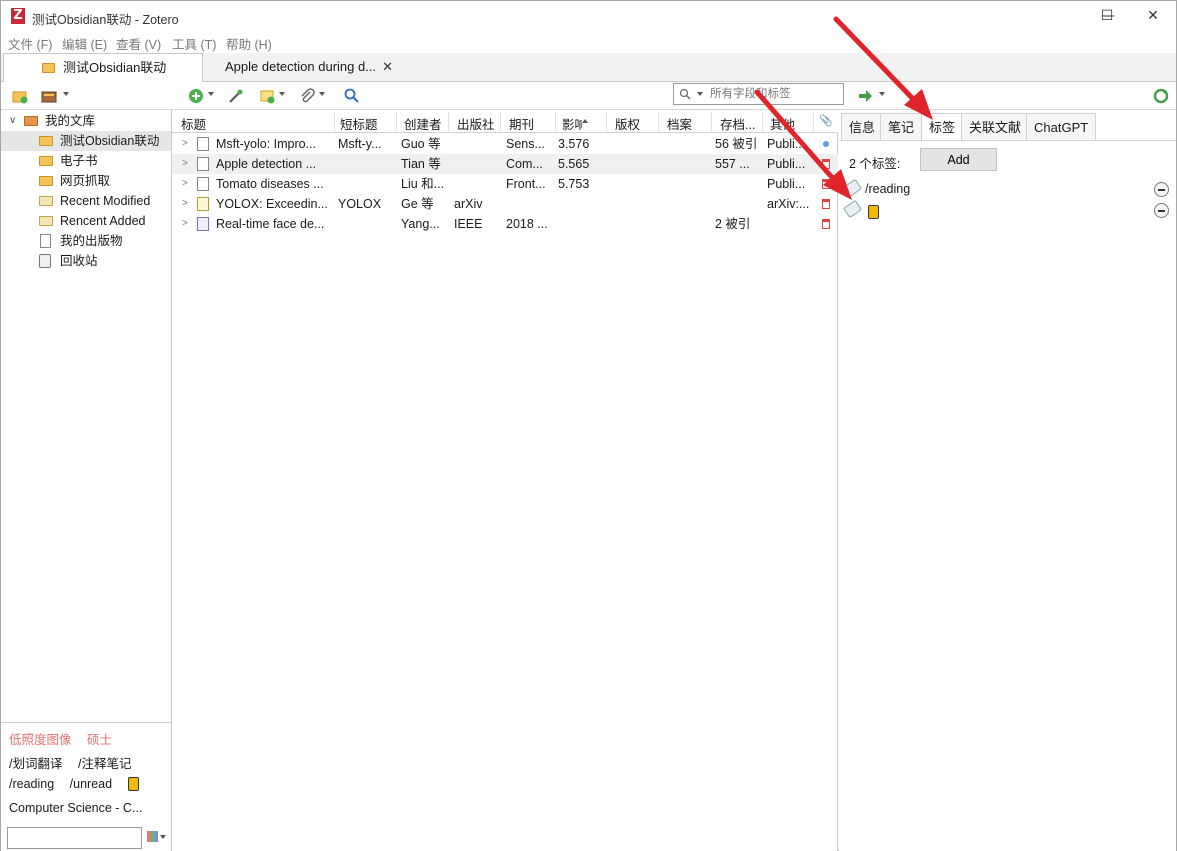 The image size is (1177, 851). Describe the element at coordinates (20, 96) in the screenshot. I see `new-collection-icon` at that location.